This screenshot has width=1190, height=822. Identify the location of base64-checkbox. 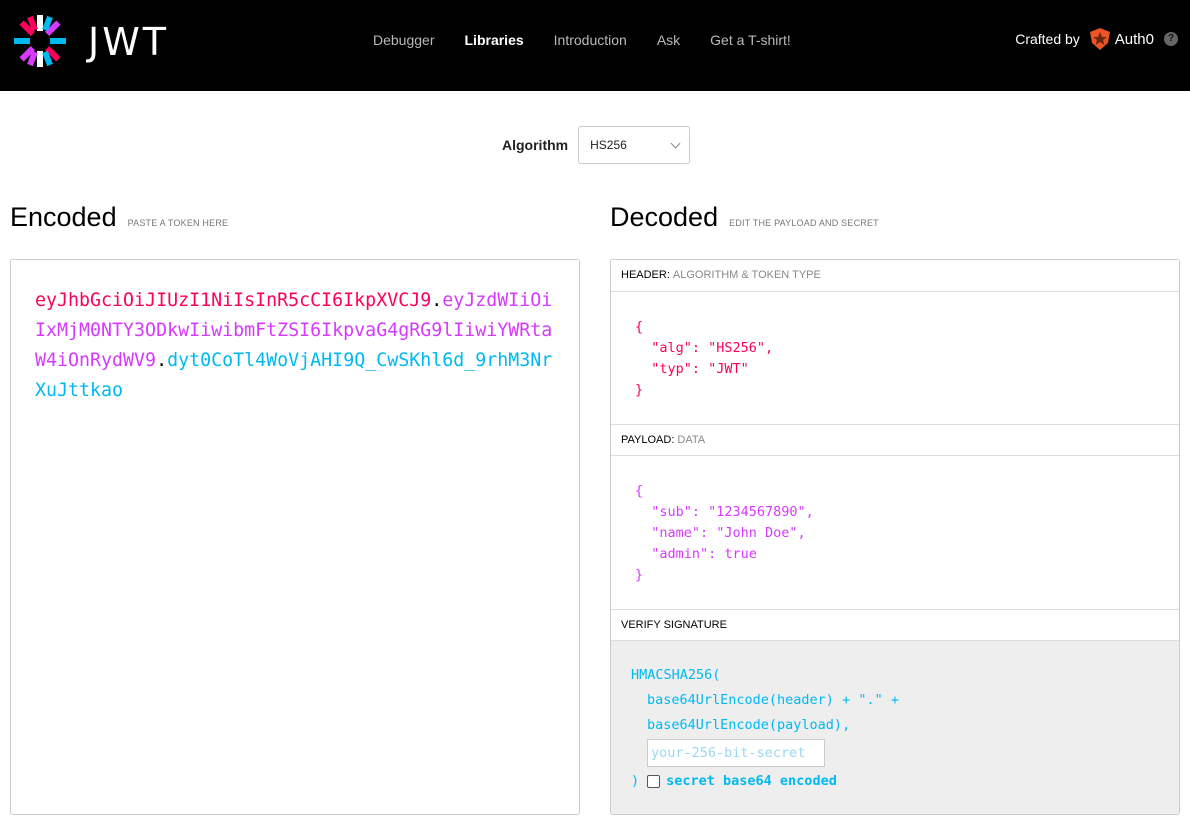
(654, 781).